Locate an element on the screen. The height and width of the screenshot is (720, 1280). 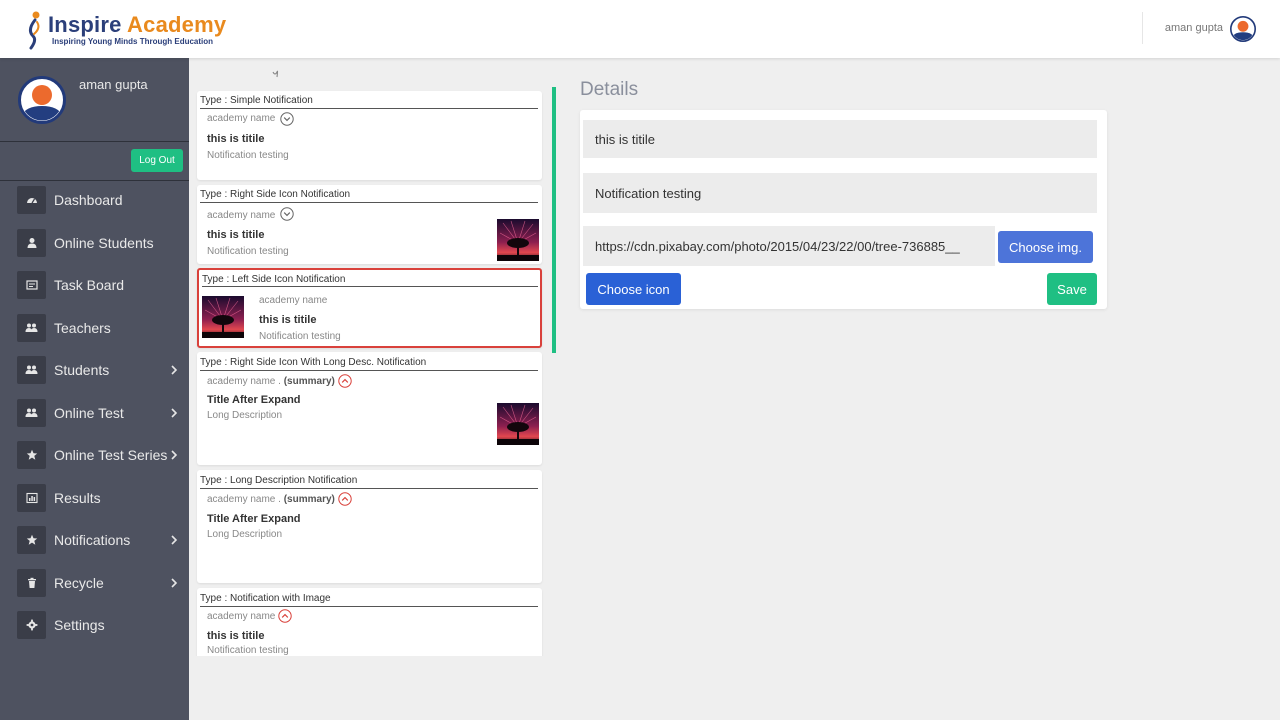
sidebar-item-label: Online Test Series is located at coordinates (111, 455).